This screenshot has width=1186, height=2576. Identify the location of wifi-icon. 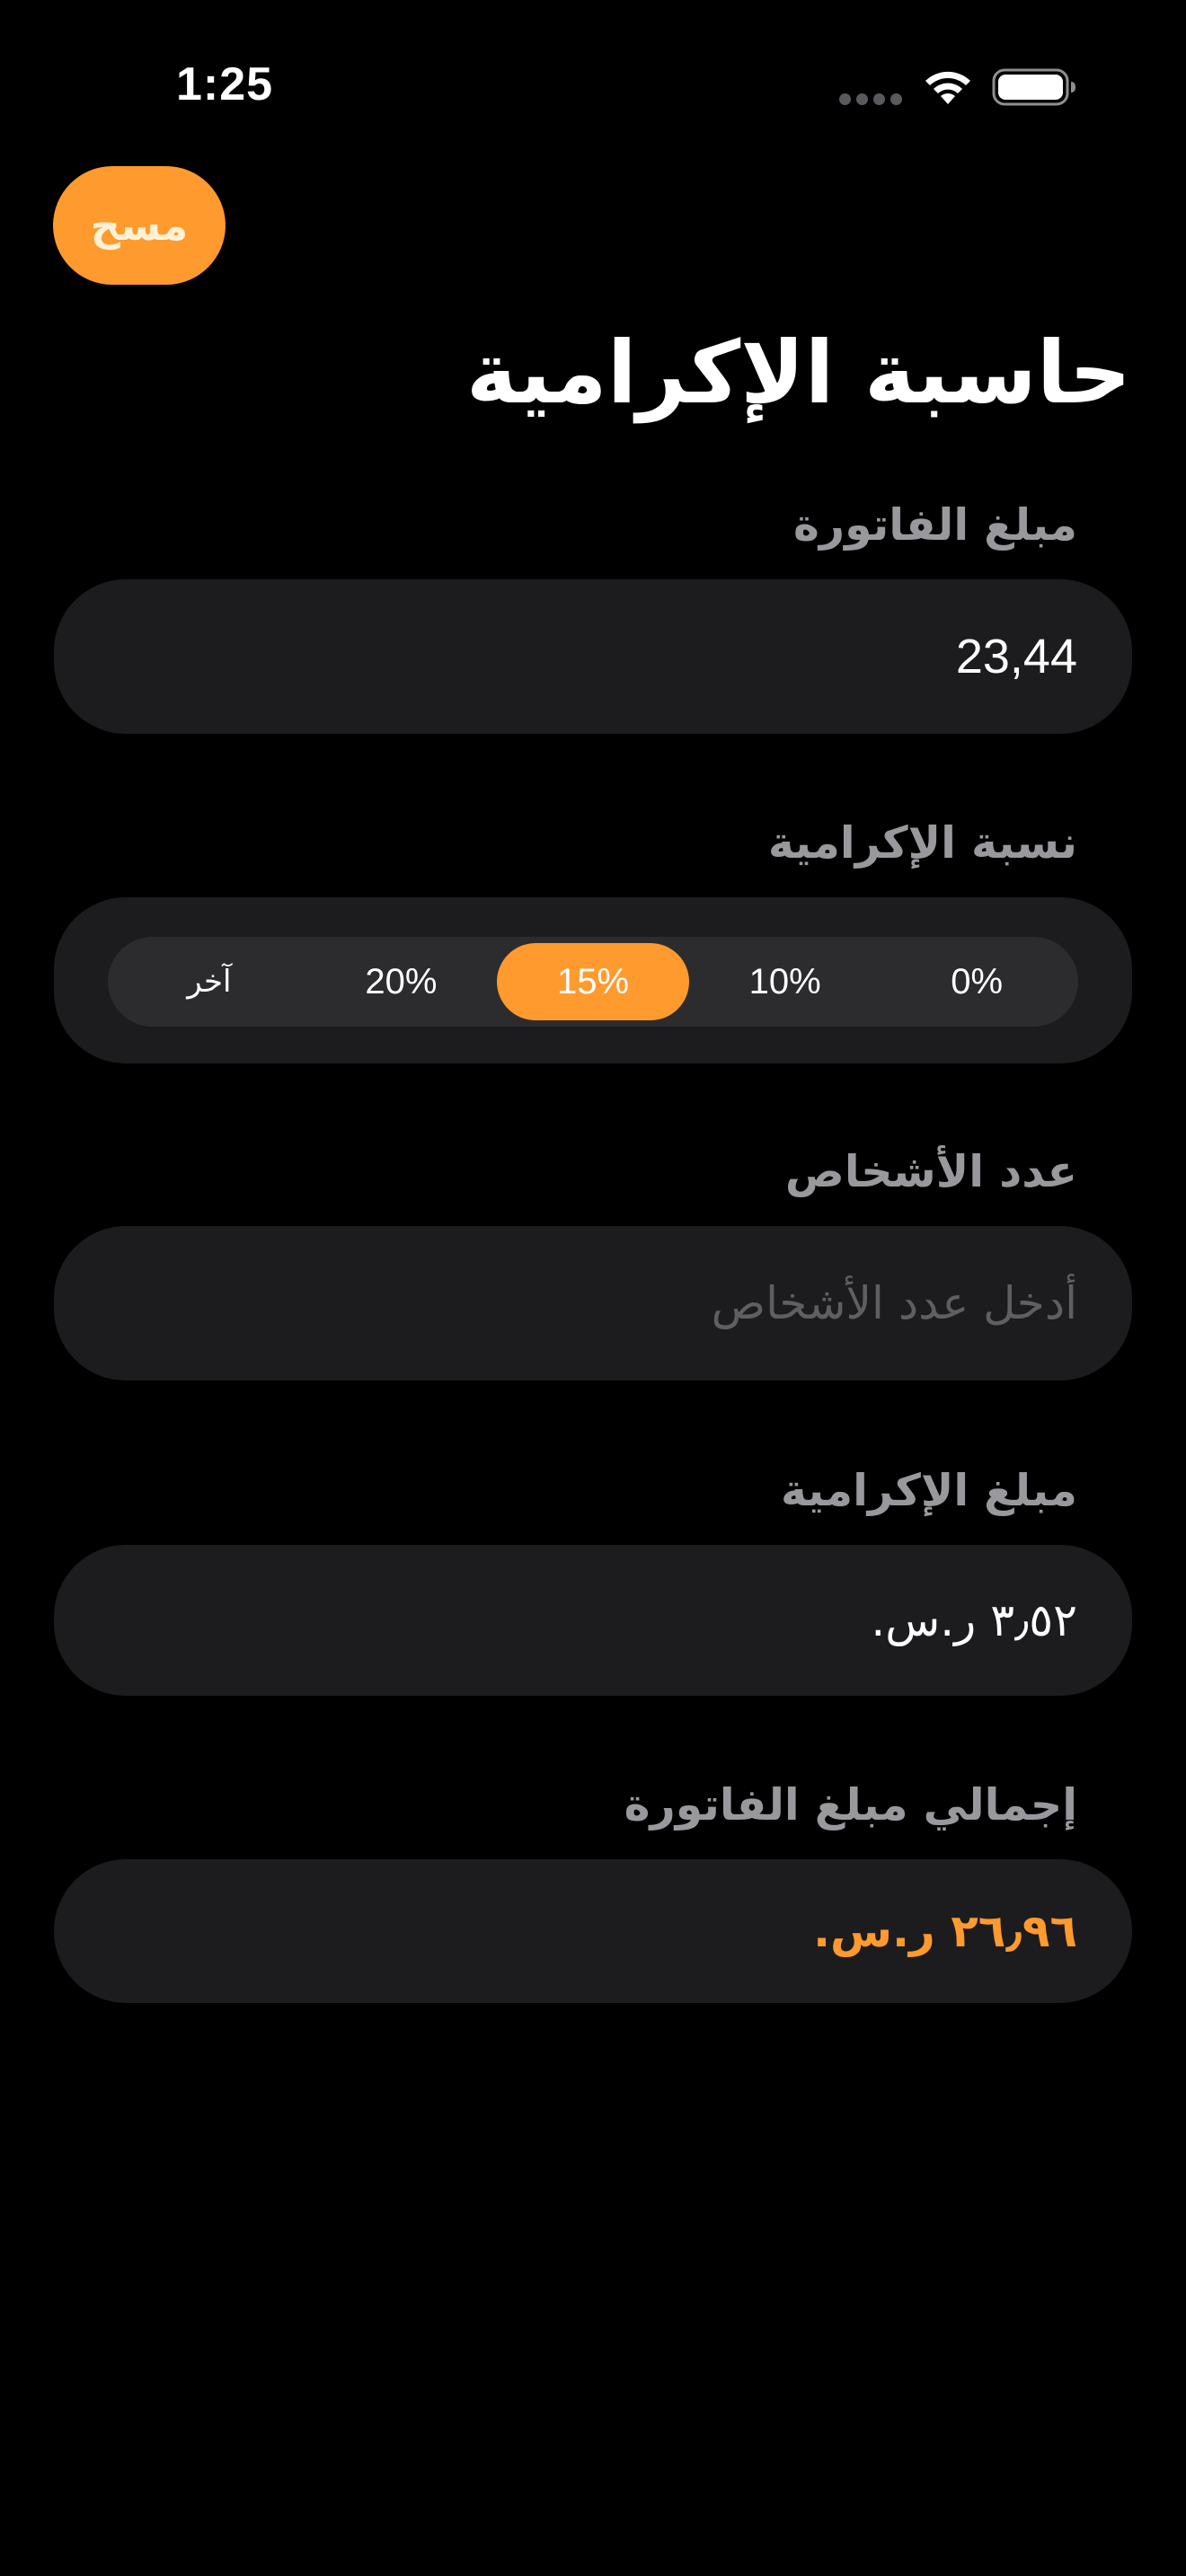
(947, 87).